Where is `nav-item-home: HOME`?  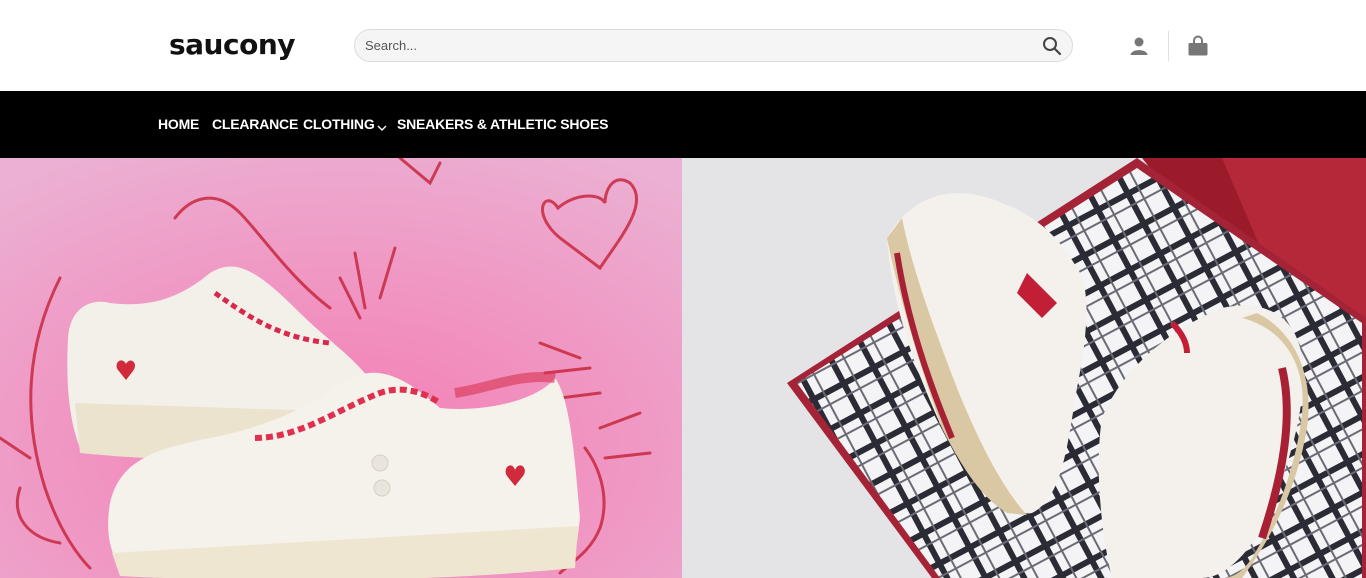 nav-item-home: HOME is located at coordinates (178, 124).